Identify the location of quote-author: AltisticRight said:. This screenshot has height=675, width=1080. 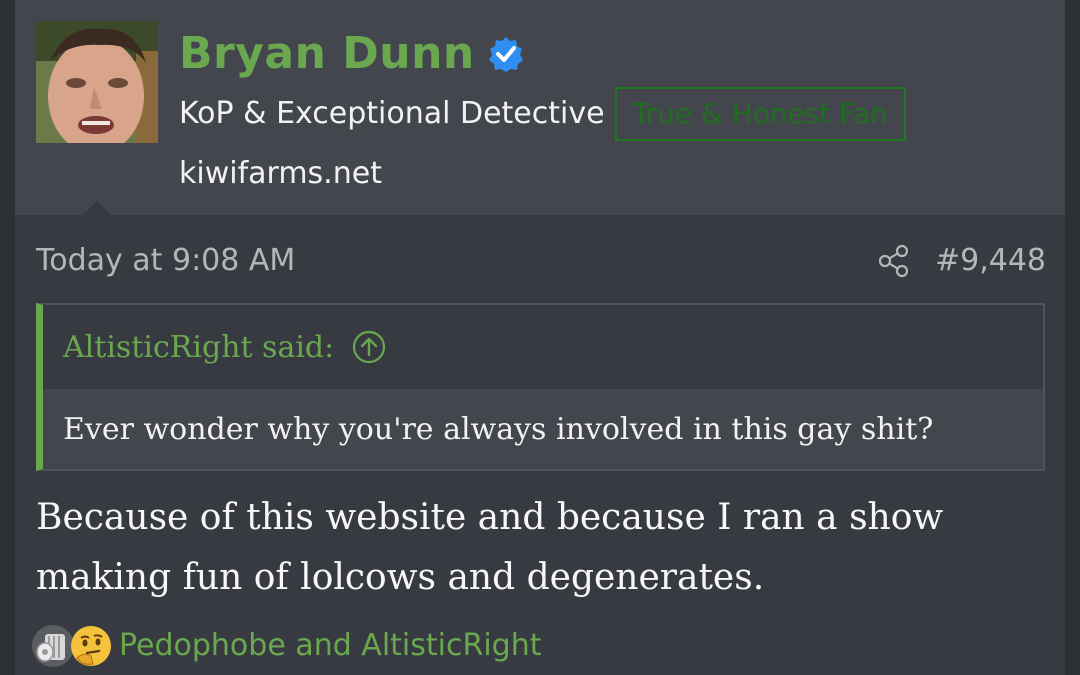
(198, 347).